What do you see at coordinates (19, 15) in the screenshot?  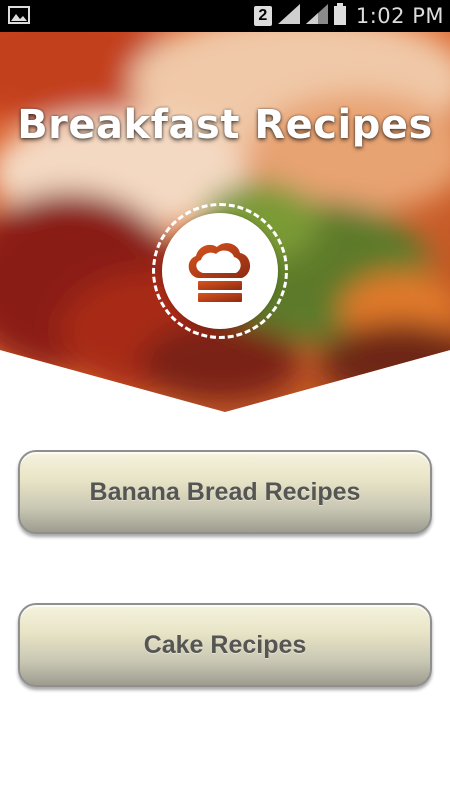 I see `gallery-notification-icon` at bounding box center [19, 15].